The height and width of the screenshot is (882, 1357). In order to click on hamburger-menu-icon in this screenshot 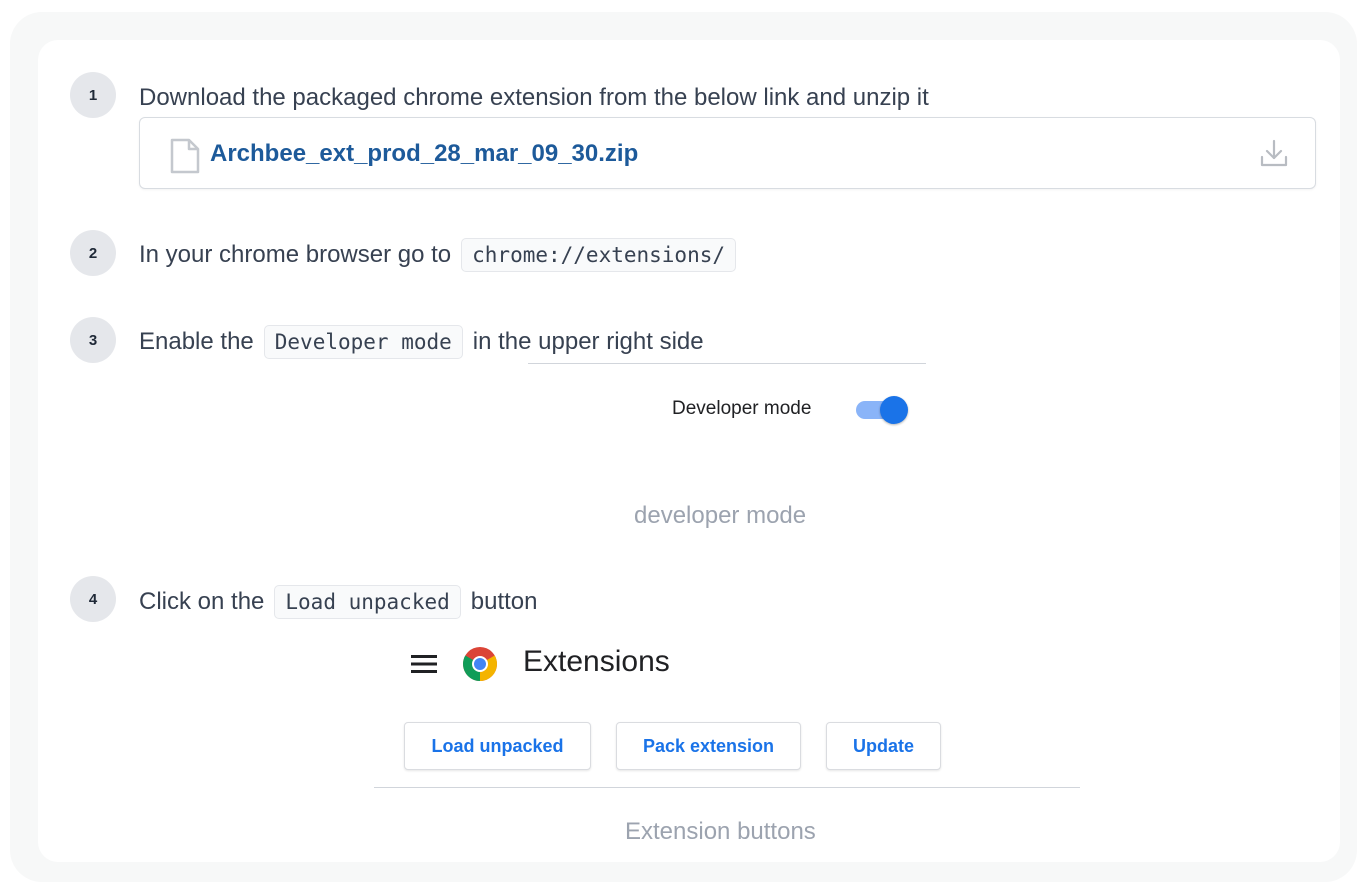, I will do `click(424, 666)`.